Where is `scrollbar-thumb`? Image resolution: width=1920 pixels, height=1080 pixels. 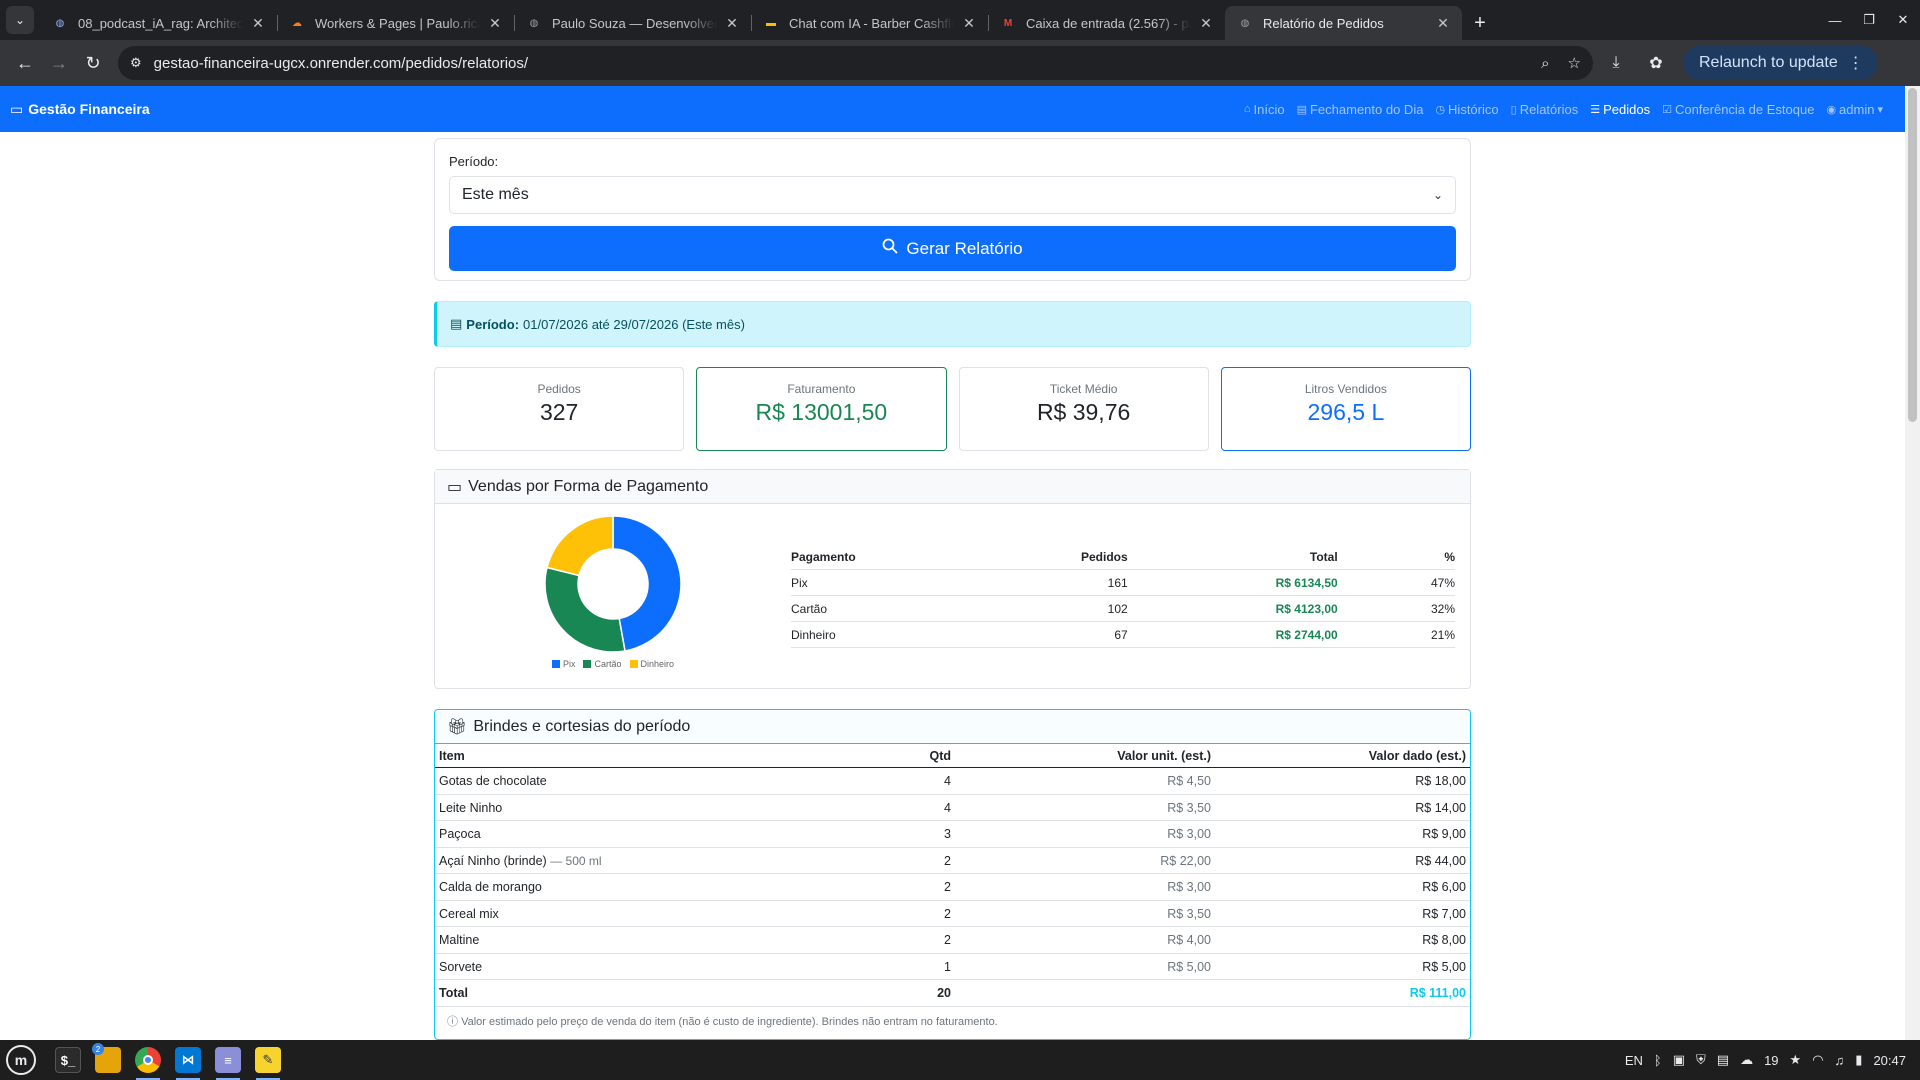 scrollbar-thumb is located at coordinates (1912, 255).